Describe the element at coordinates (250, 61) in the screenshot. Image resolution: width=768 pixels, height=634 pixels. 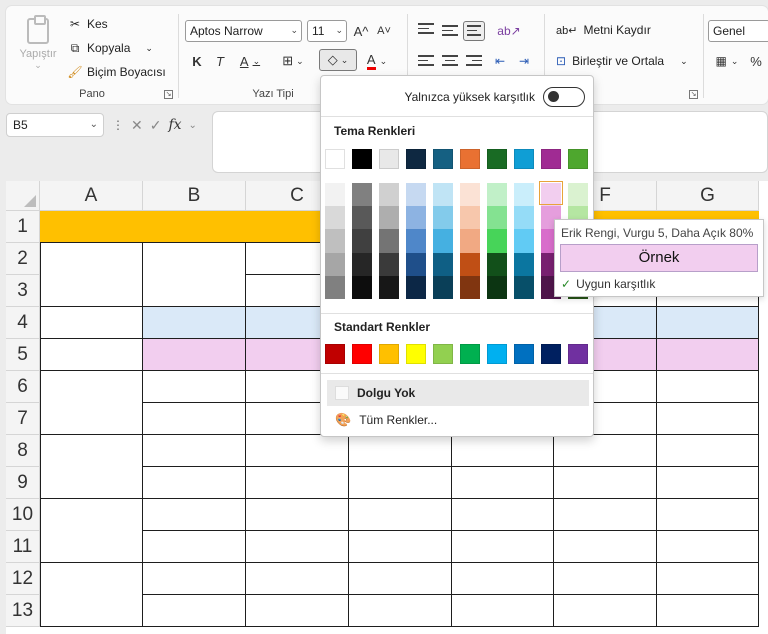
I see `underline-button: A ⌄` at that location.